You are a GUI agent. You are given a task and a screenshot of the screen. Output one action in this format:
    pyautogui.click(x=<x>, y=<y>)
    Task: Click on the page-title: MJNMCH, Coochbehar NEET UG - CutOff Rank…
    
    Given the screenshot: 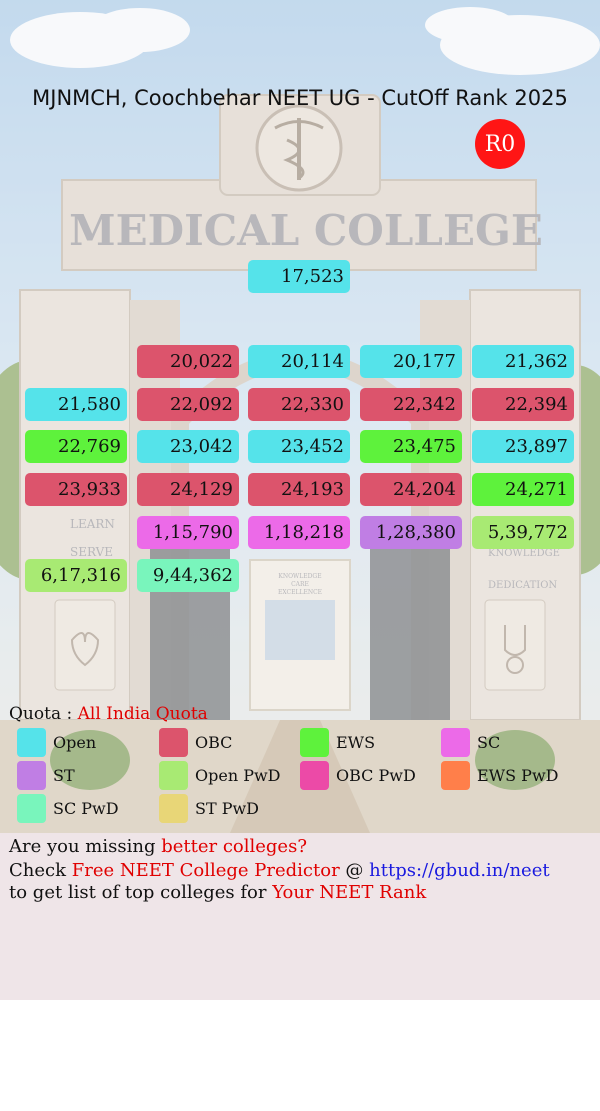 What is the action you would take?
    pyautogui.click(x=300, y=98)
    